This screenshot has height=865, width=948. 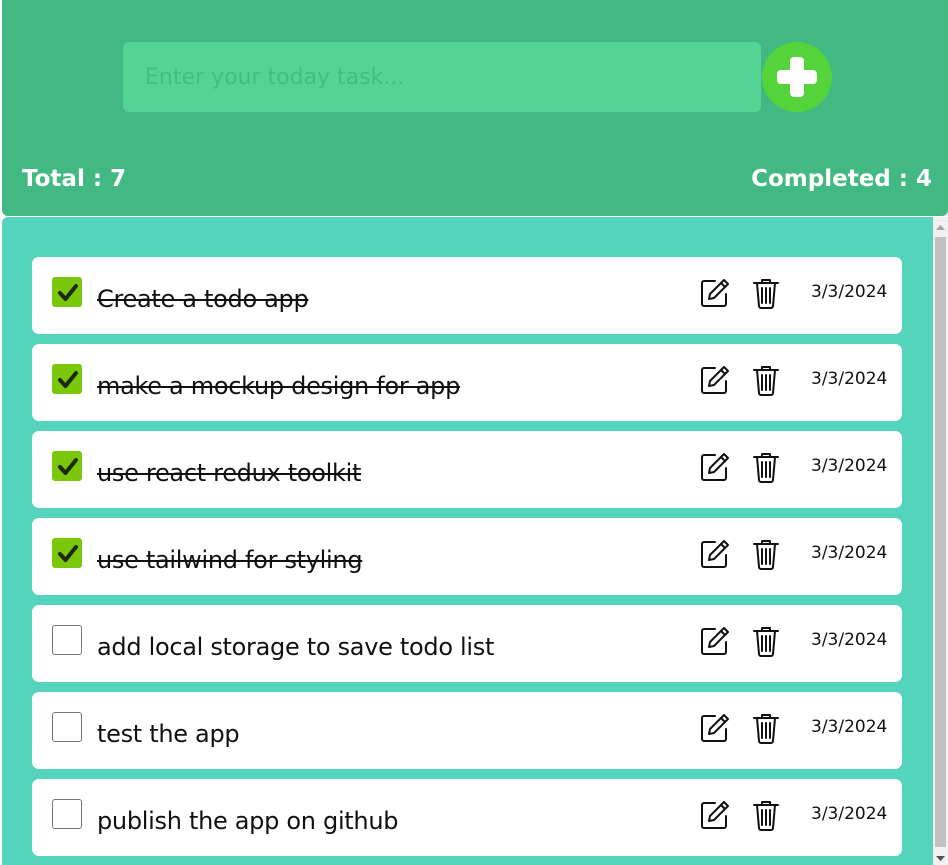 What do you see at coordinates (229, 473) in the screenshot?
I see `todo-text: use react redux toolkit` at bounding box center [229, 473].